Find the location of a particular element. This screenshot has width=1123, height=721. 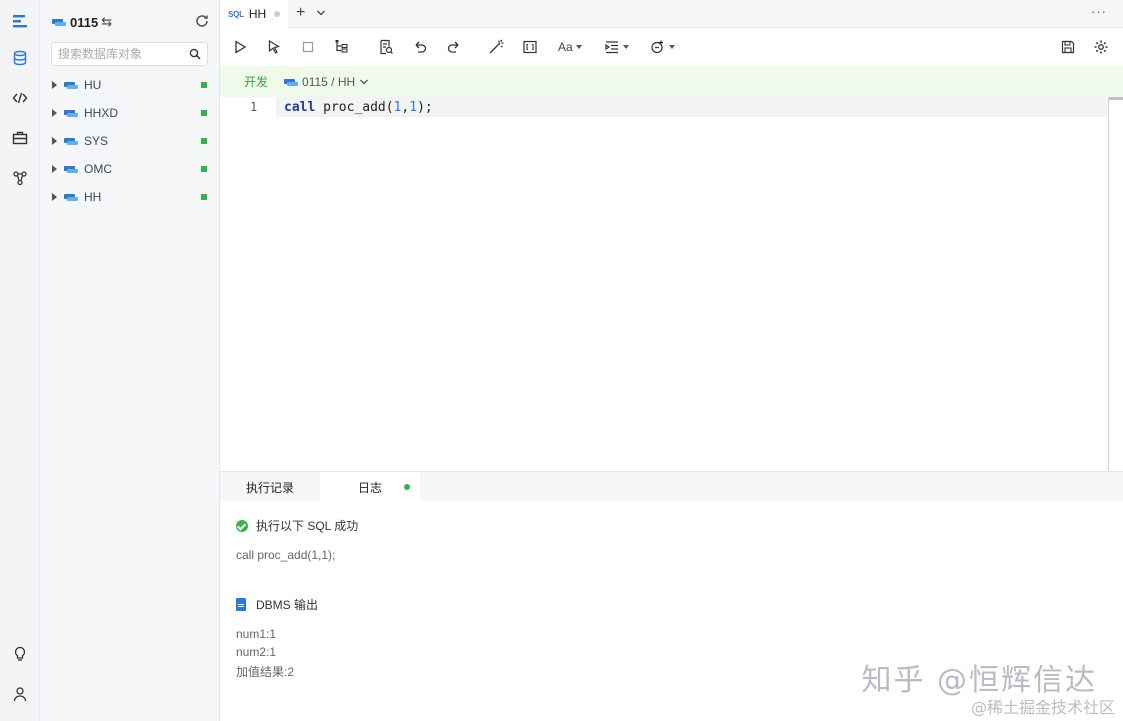

undo-icon is located at coordinates (421, 47).